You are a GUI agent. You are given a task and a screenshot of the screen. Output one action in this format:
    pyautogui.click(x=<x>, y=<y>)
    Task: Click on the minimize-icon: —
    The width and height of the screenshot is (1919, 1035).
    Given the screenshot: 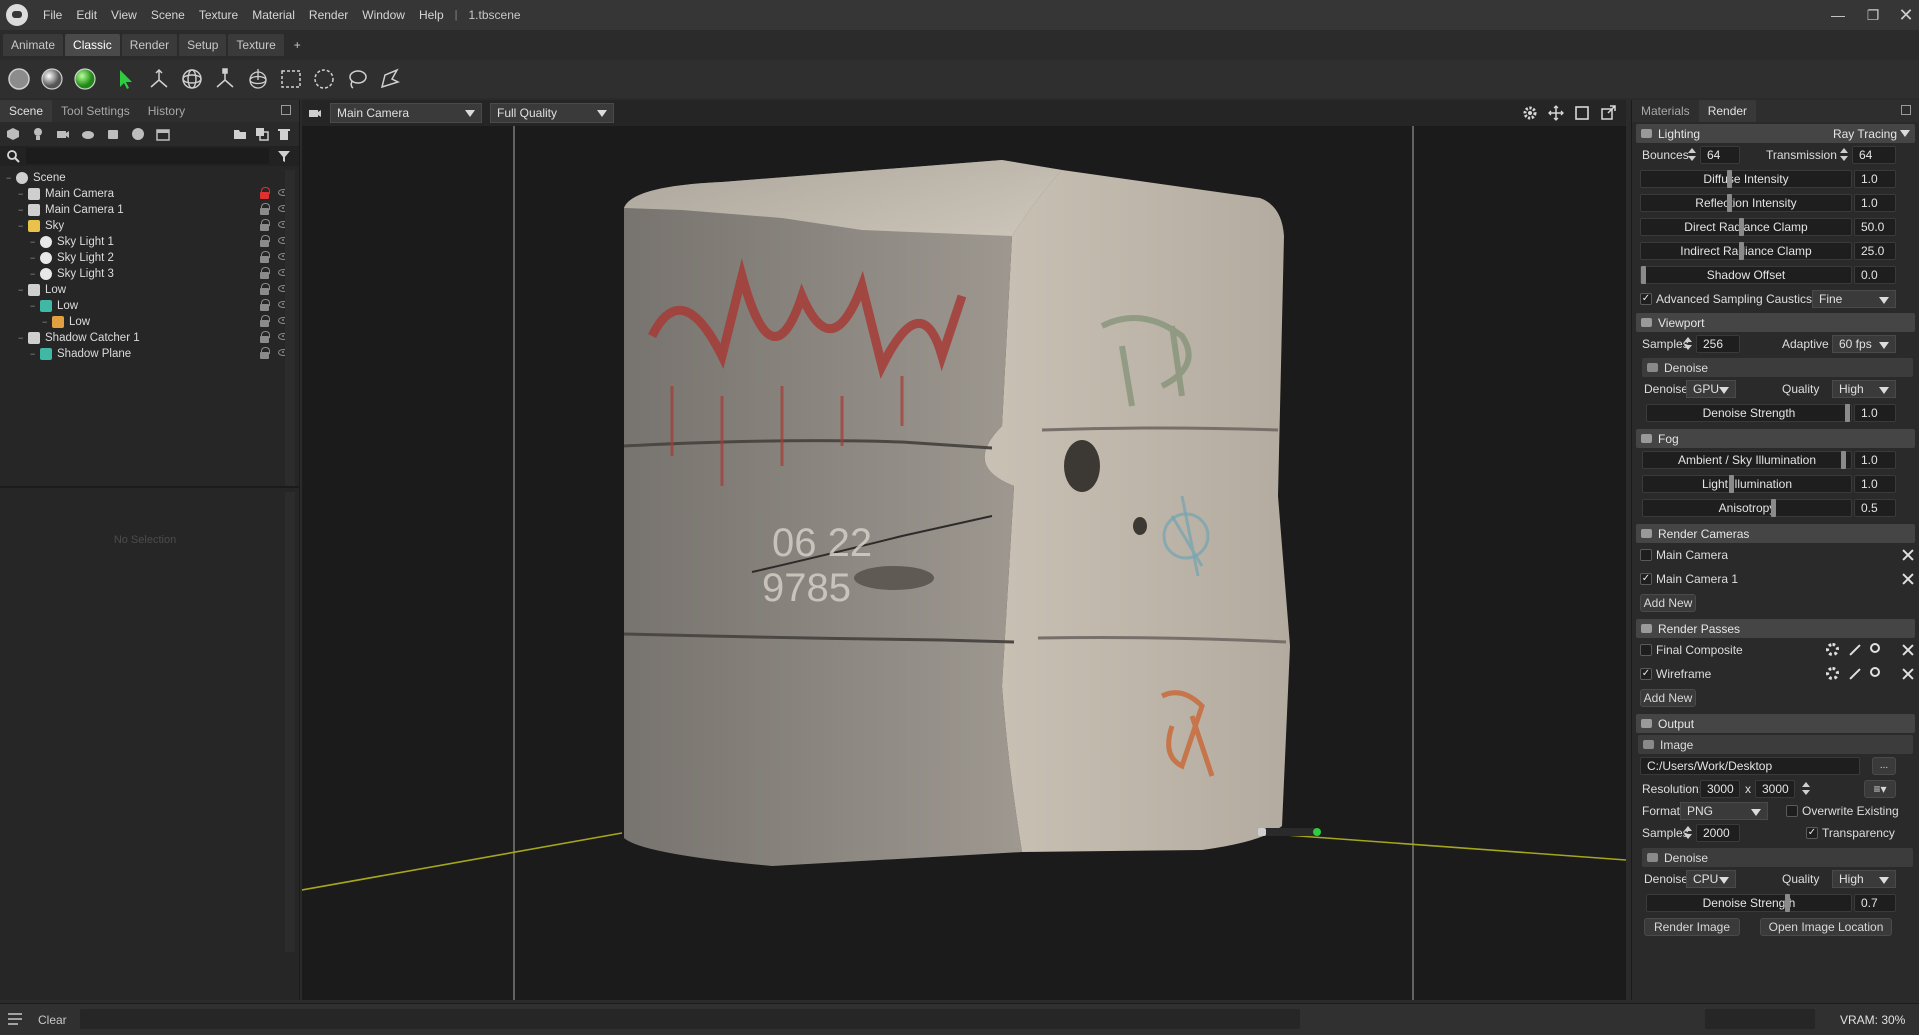 What is the action you would take?
    pyautogui.click(x=1838, y=15)
    